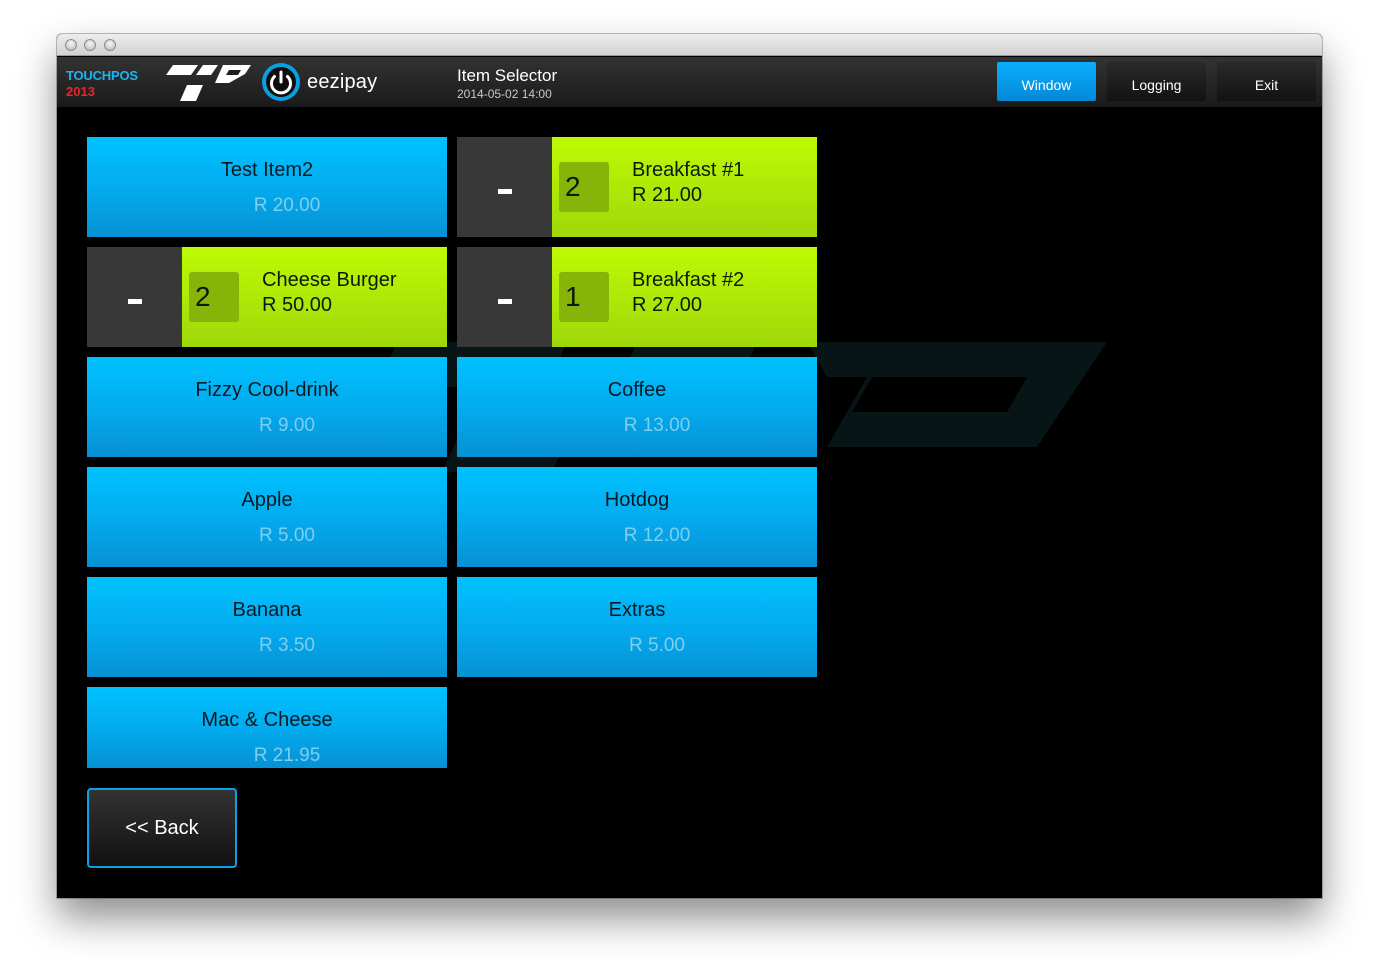 This screenshot has height=977, width=1379. I want to click on selected-item-tile: 2 Breakfast #1 R 21.00, so click(637, 187).